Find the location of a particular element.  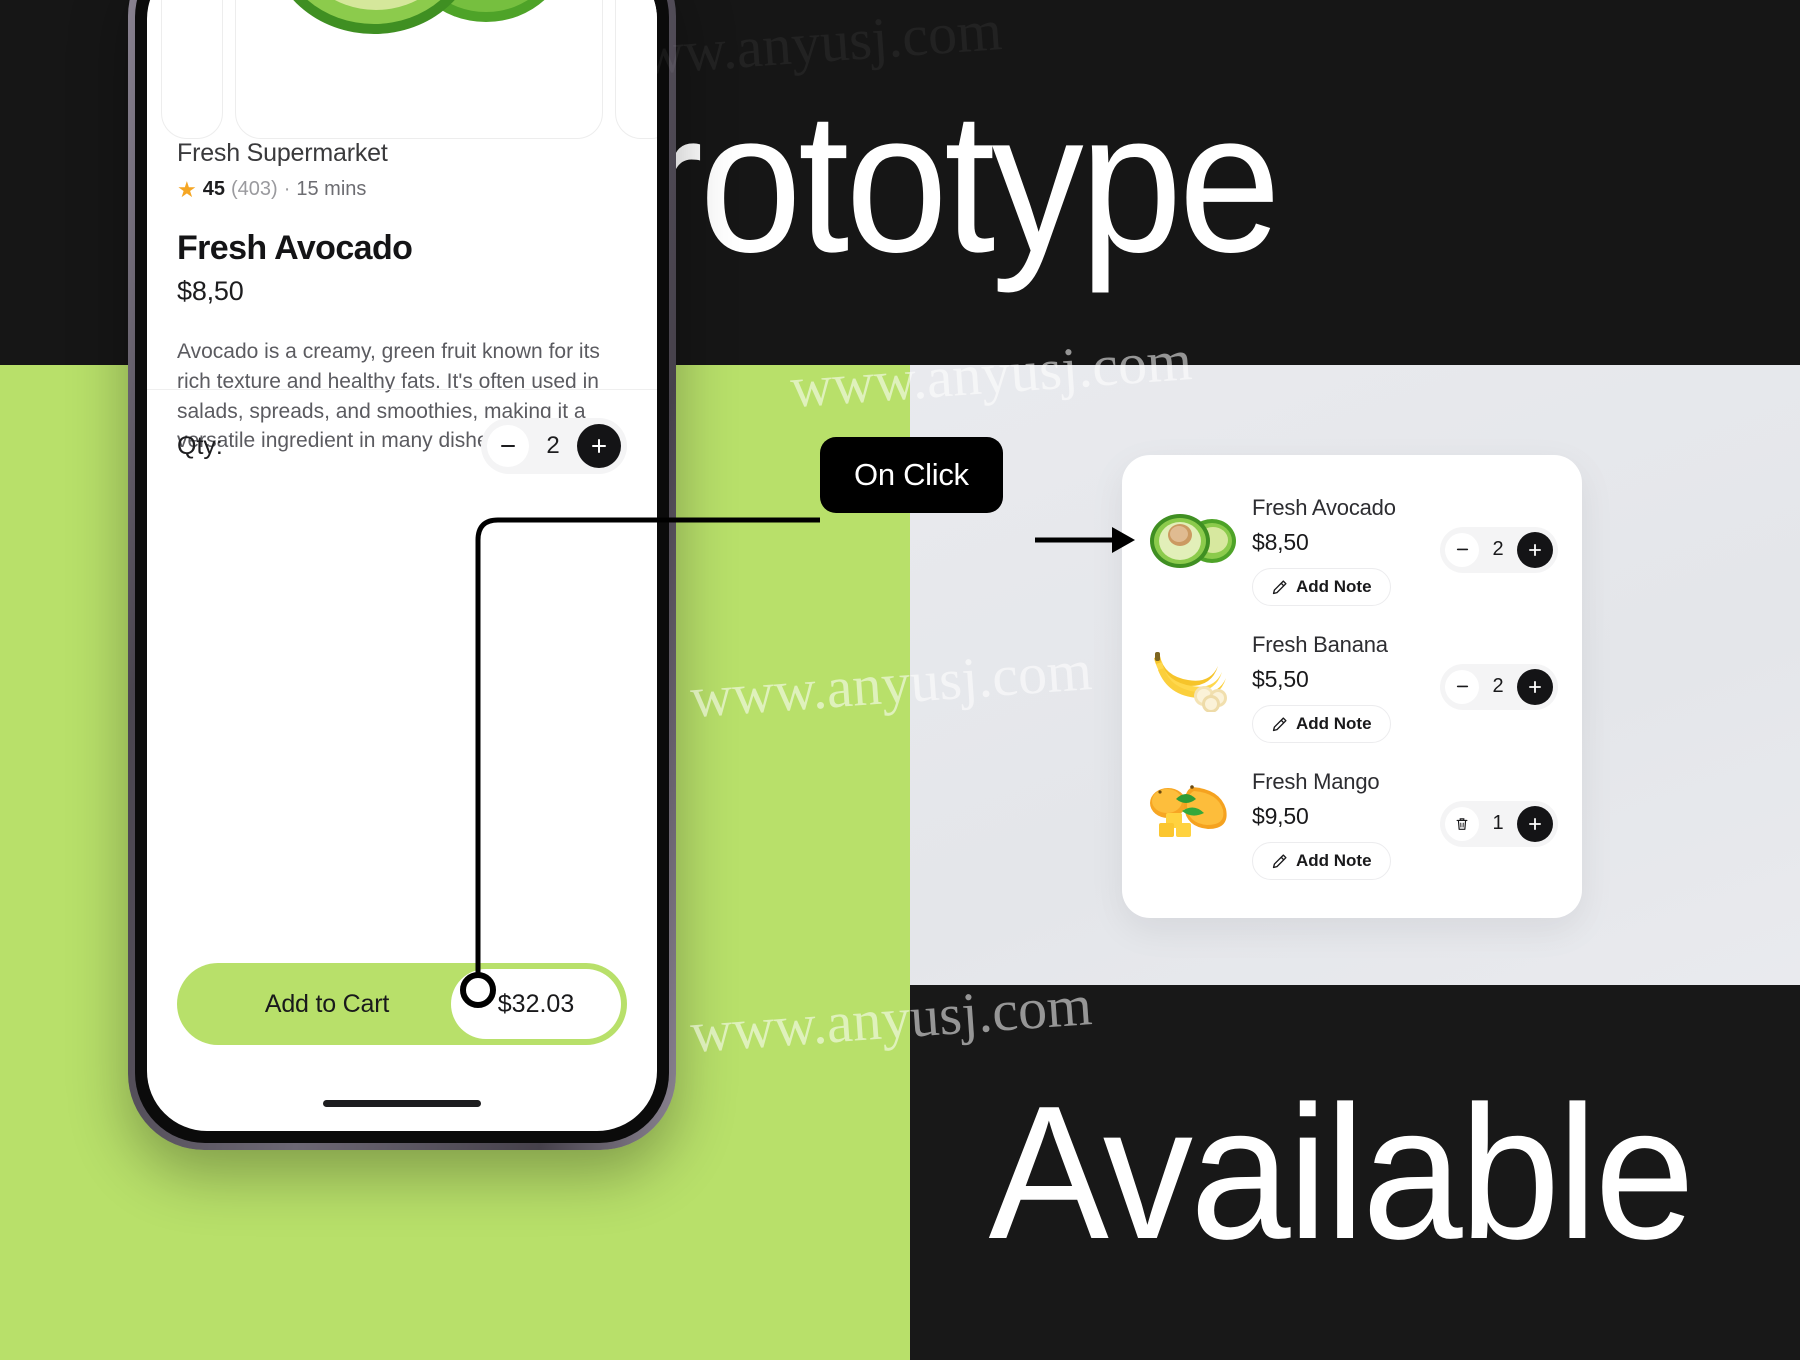

star-icon: ★ is located at coordinates (187, 189).